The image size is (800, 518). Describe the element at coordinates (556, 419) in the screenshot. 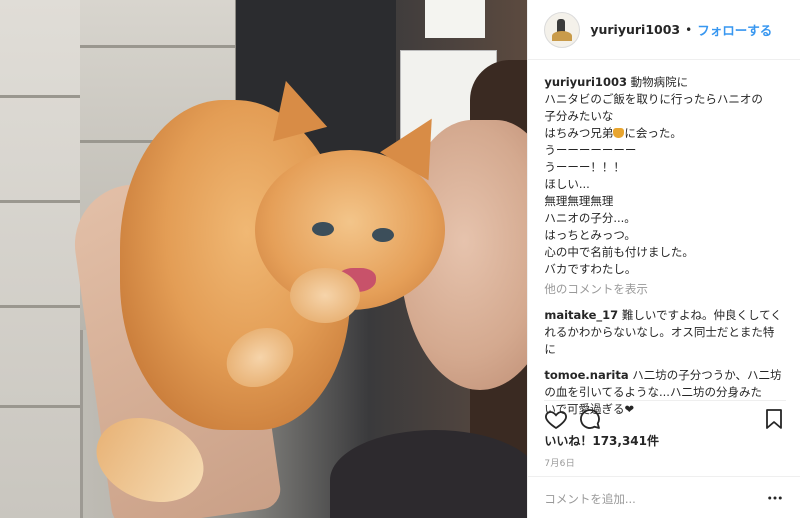

I see `heart-icon` at that location.